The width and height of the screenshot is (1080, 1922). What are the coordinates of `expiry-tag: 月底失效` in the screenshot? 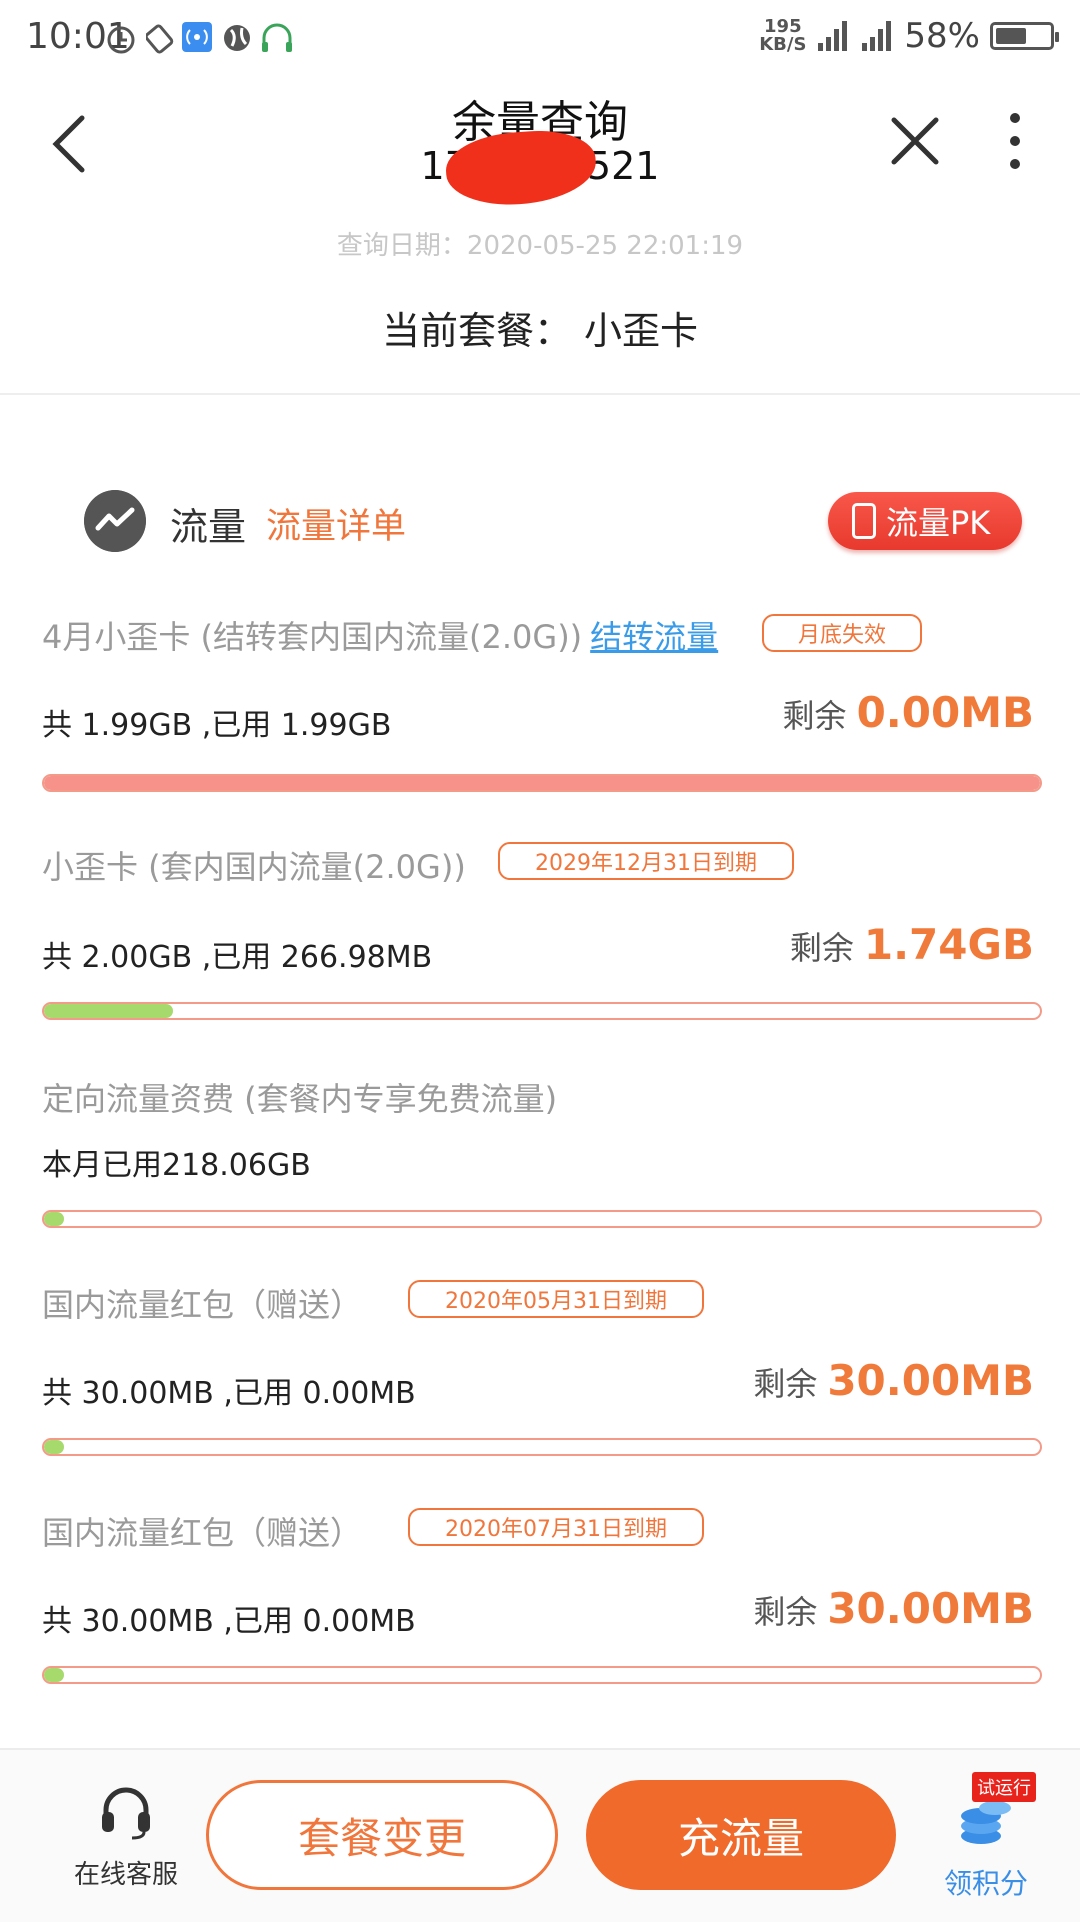 It's located at (842, 633).